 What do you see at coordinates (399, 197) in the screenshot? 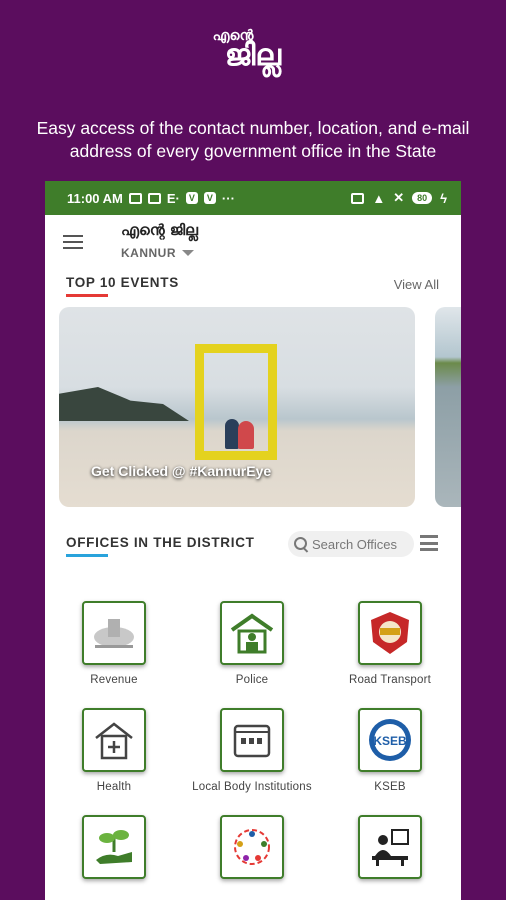
I see `wifi-icon: ✕` at bounding box center [399, 197].